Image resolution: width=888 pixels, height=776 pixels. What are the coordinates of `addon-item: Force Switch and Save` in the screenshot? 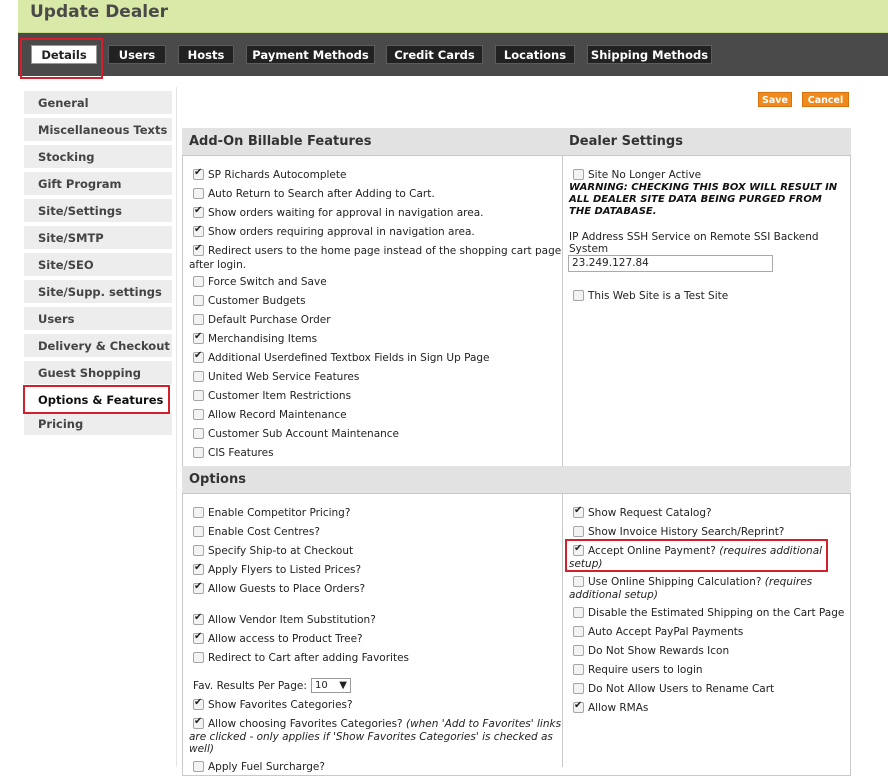 It's located at (260, 282).